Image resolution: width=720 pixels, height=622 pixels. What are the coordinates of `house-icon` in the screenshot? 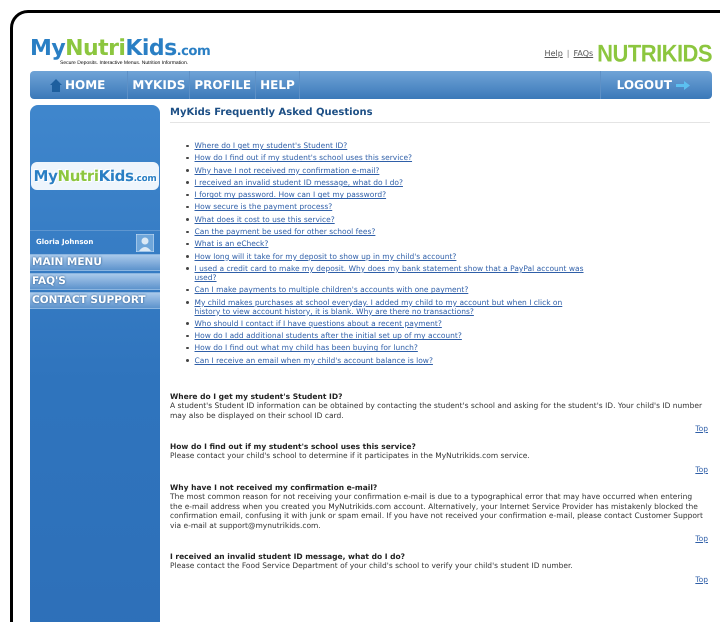 It's located at (56, 85).